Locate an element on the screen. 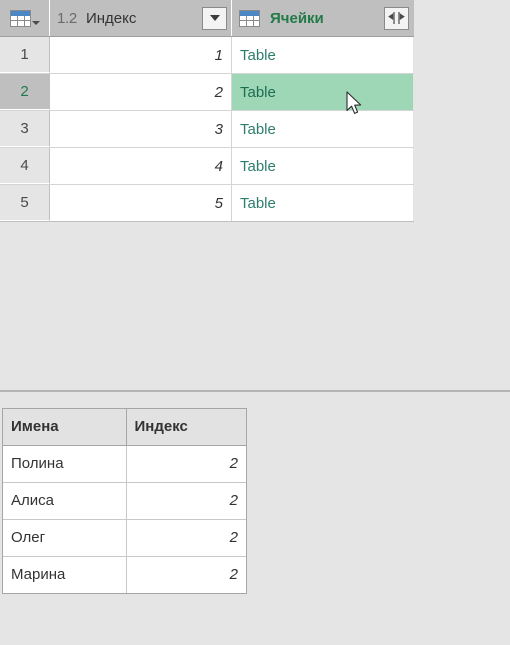 Image resolution: width=510 pixels, height=645 pixels. nested-preview-table: Имена Индекс Полина 2 Алиса 2 Олег 2 Марина 2 is located at coordinates (124, 501).